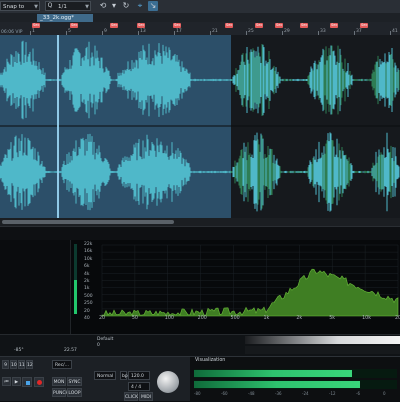 The width and height of the screenshot is (400, 402). Describe the element at coordinates (305, 393) in the screenshot. I see `vu-scale-label: -24` at that location.